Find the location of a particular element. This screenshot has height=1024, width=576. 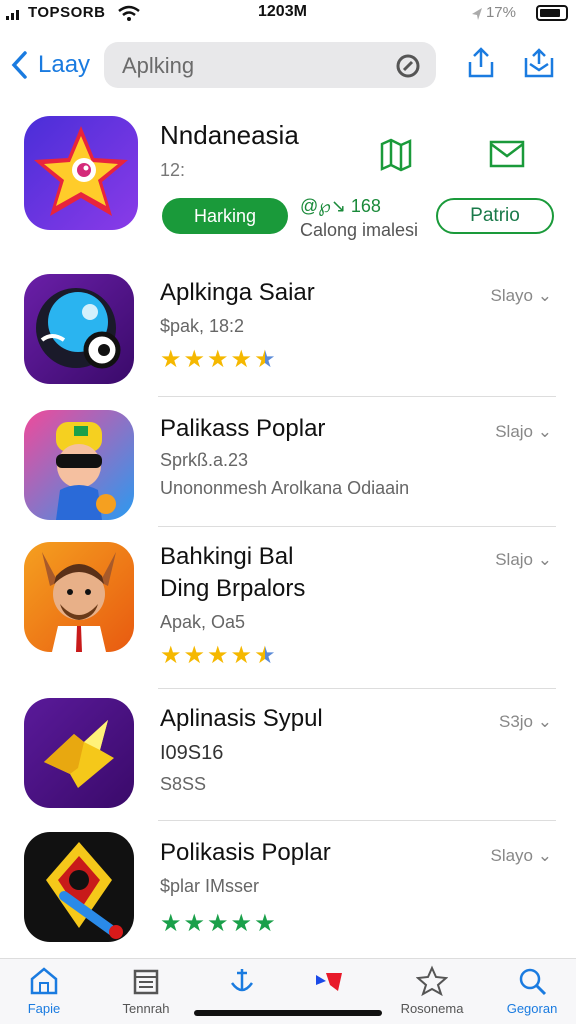

battery-icon is located at coordinates (552, 13).